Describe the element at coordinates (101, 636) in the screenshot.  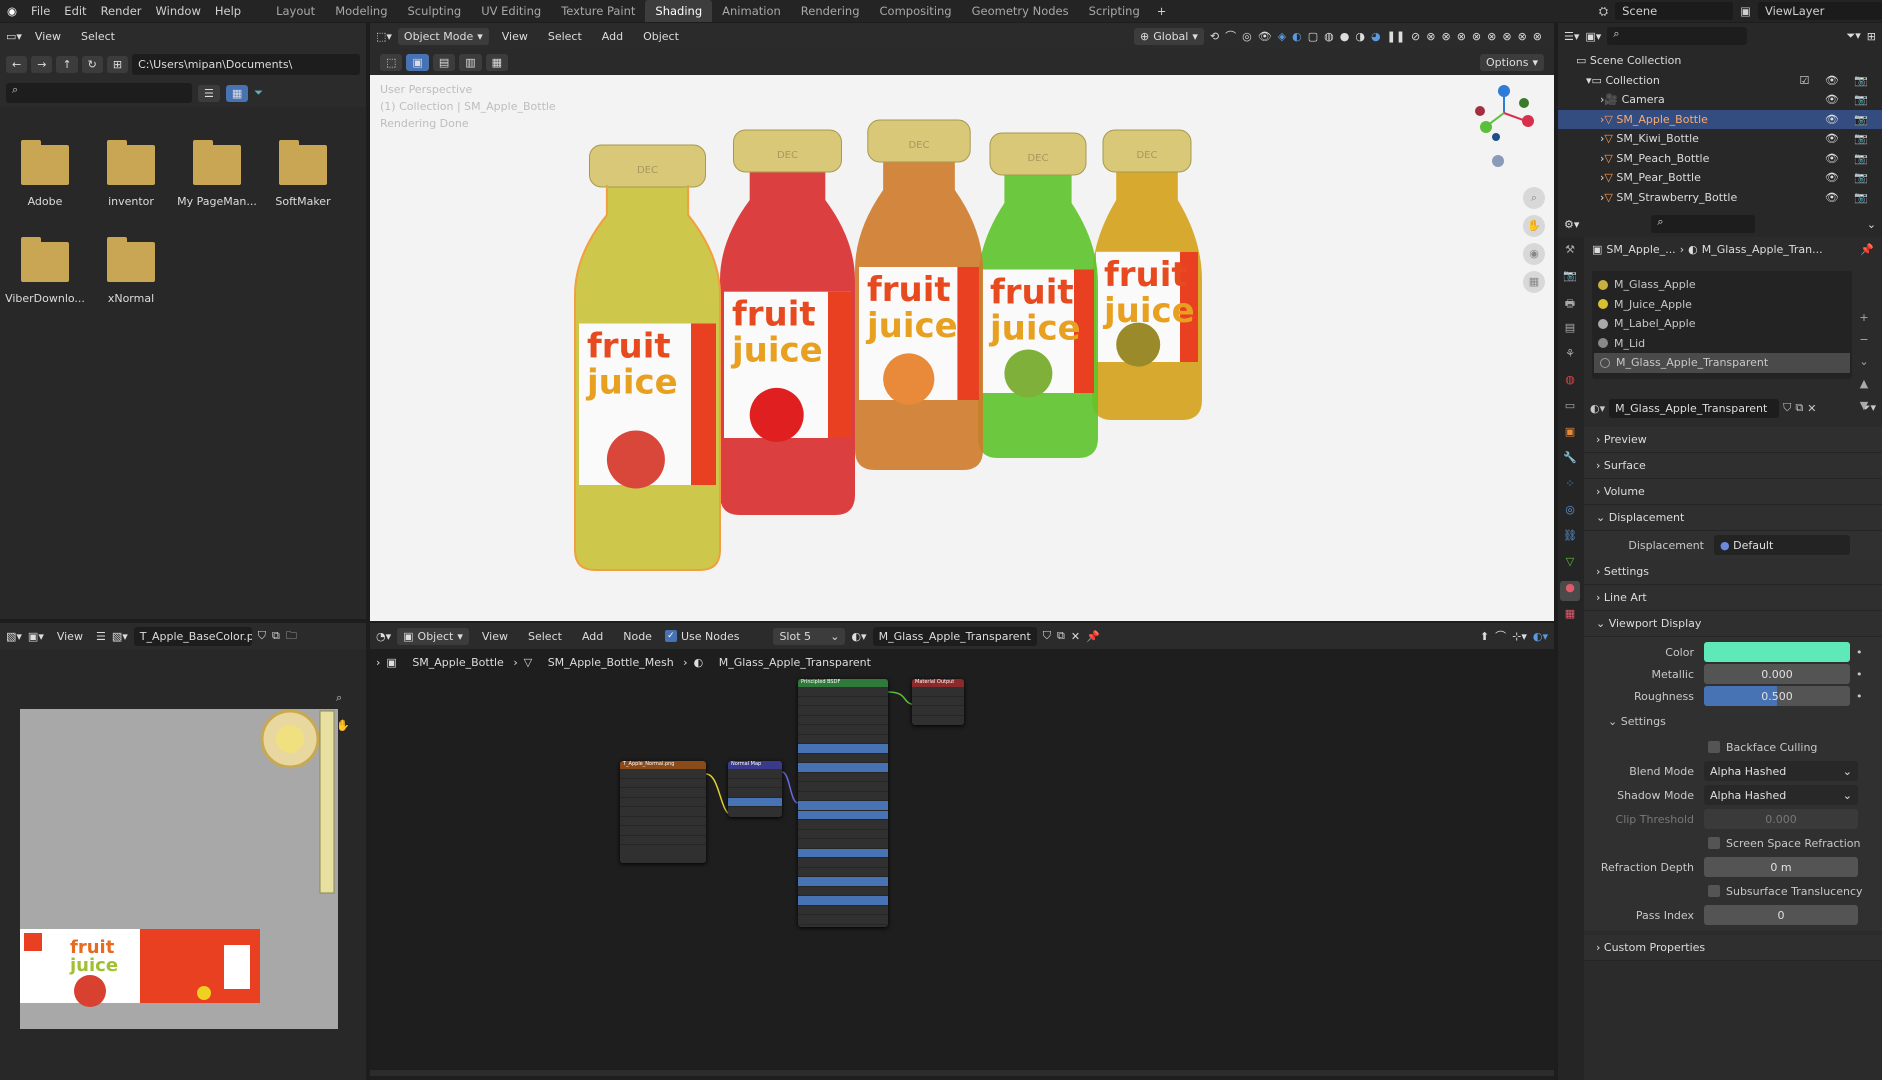
I see `hamburger-icon: ☰` at that location.